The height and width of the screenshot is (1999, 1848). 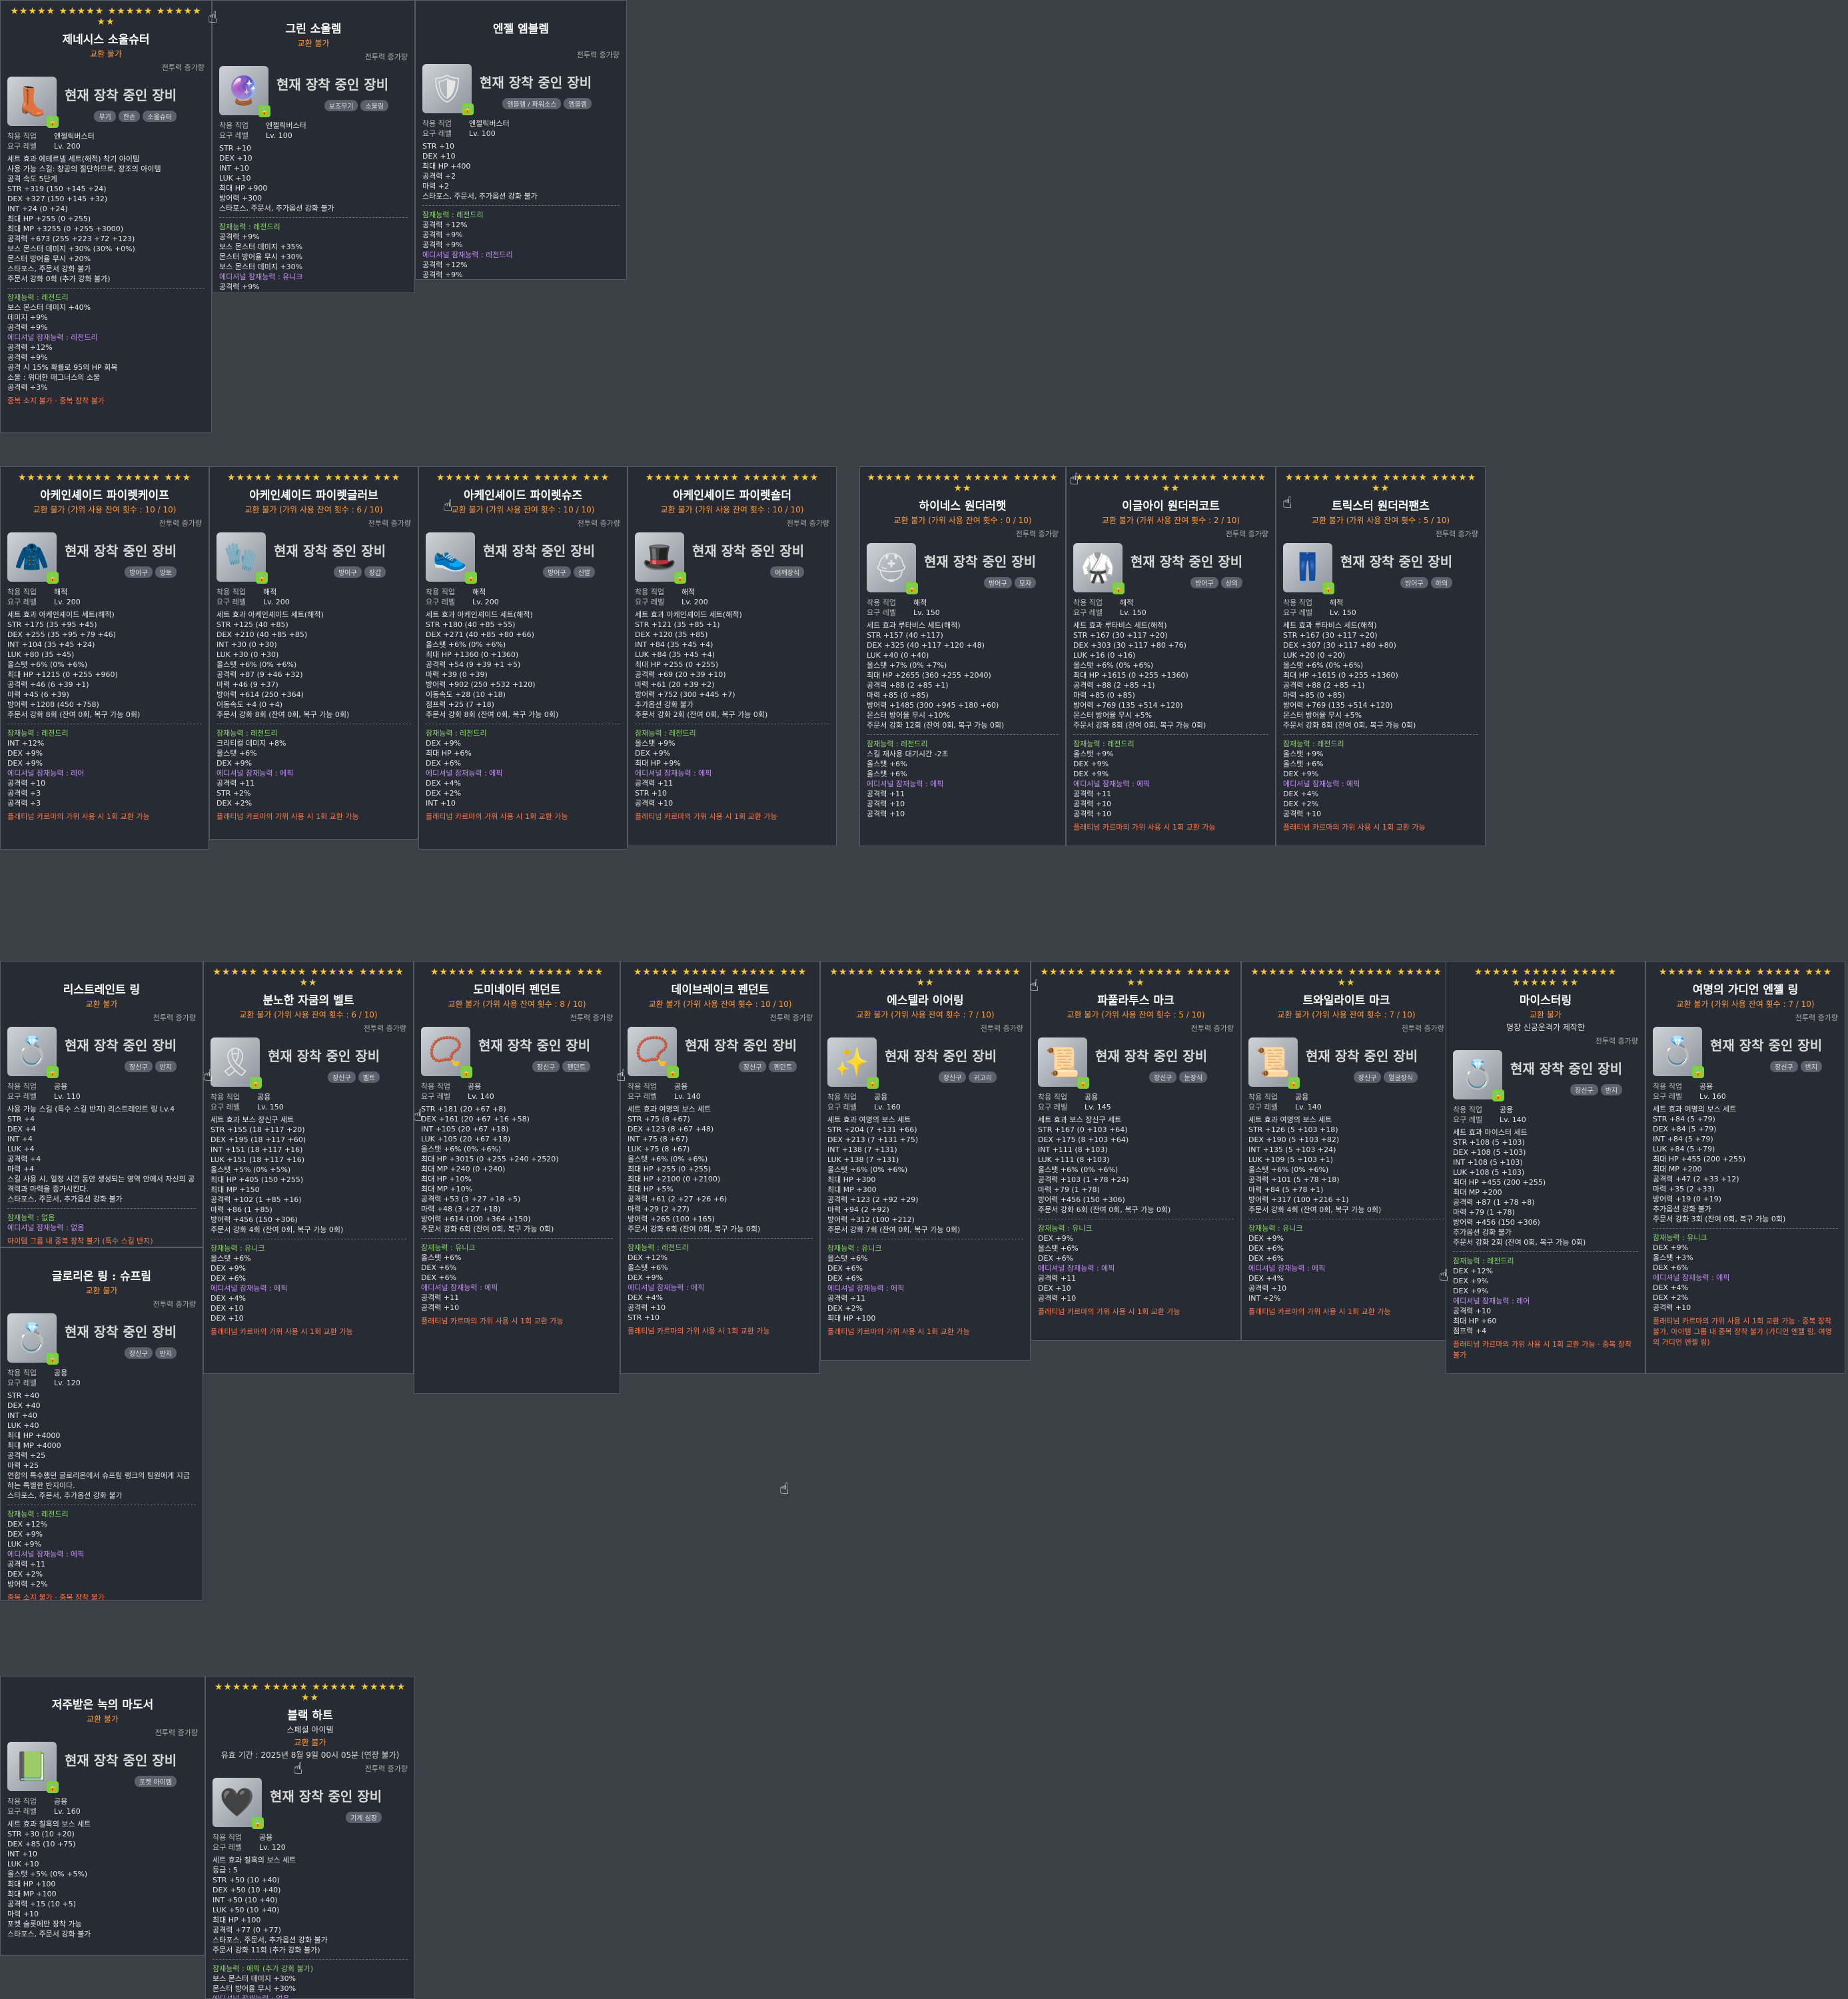 I want to click on category-tag: 망토, so click(x=166, y=572).